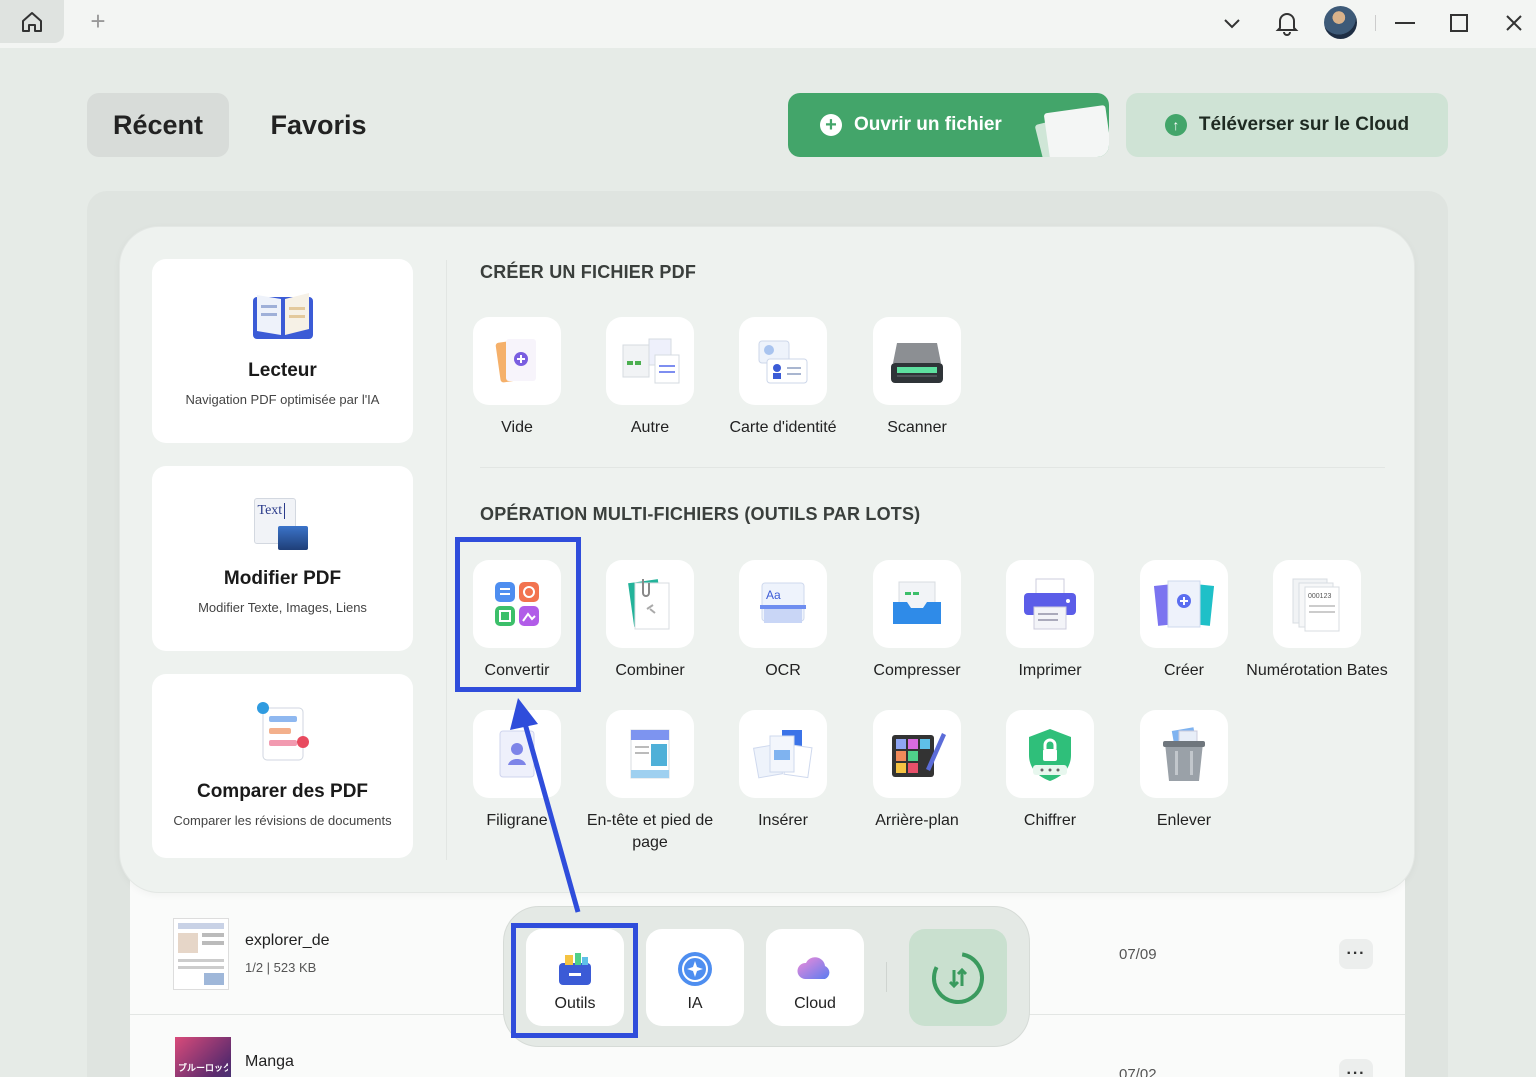 Image resolution: width=1536 pixels, height=1077 pixels. I want to click on file-thumbnail, so click(201, 954).